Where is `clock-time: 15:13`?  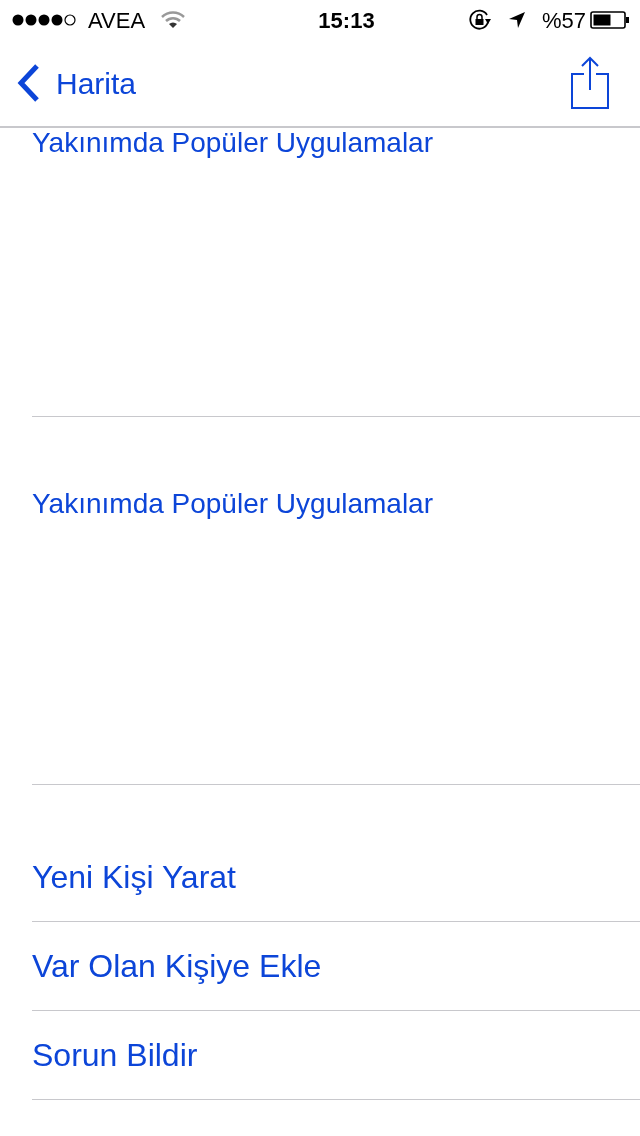
clock-time: 15:13 is located at coordinates (346, 20).